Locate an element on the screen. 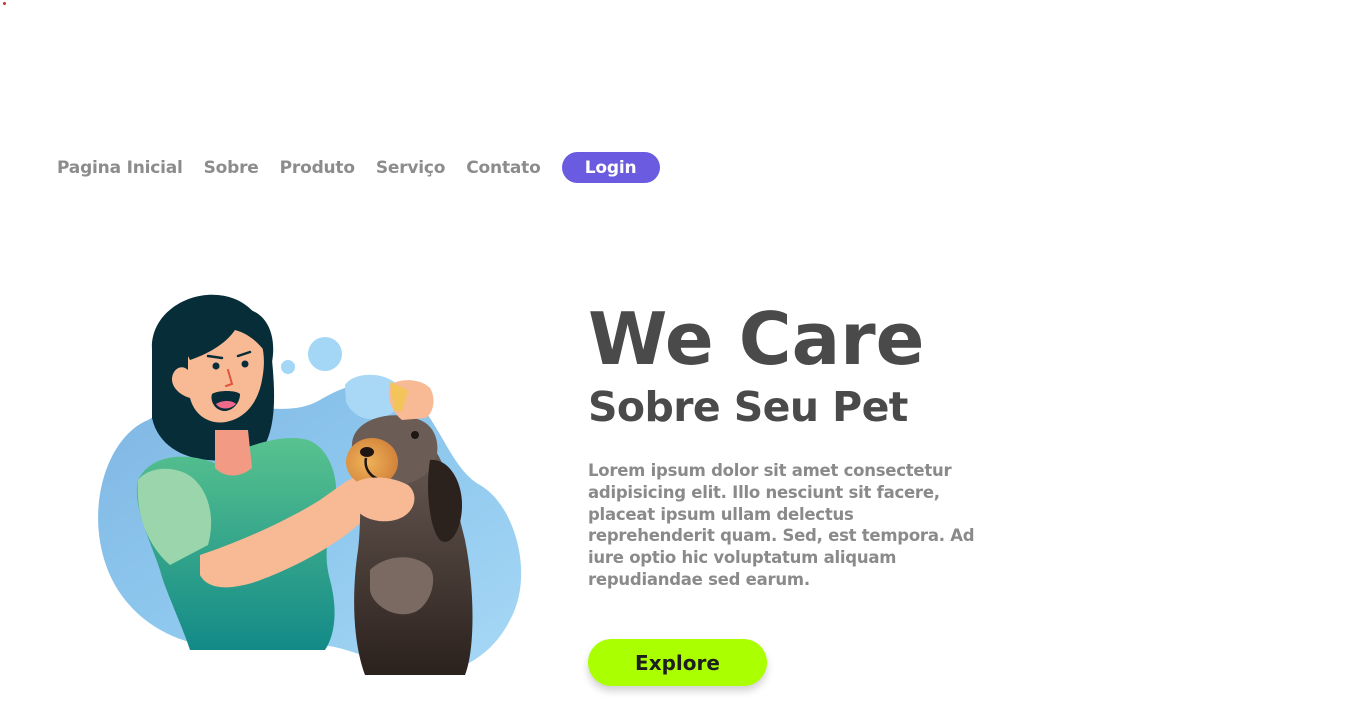 The image size is (1366, 710). dog-nose is located at coordinates (367, 452).